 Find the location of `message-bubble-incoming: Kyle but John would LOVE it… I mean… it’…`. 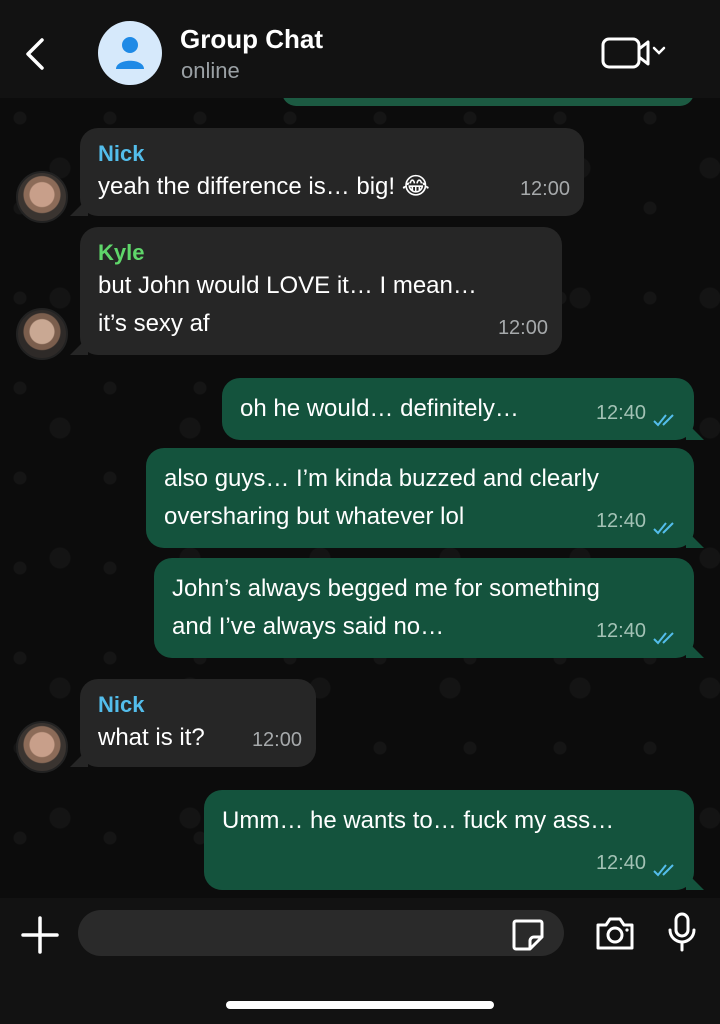

message-bubble-incoming: Kyle but John would LOVE it… I mean… it’… is located at coordinates (316, 291).